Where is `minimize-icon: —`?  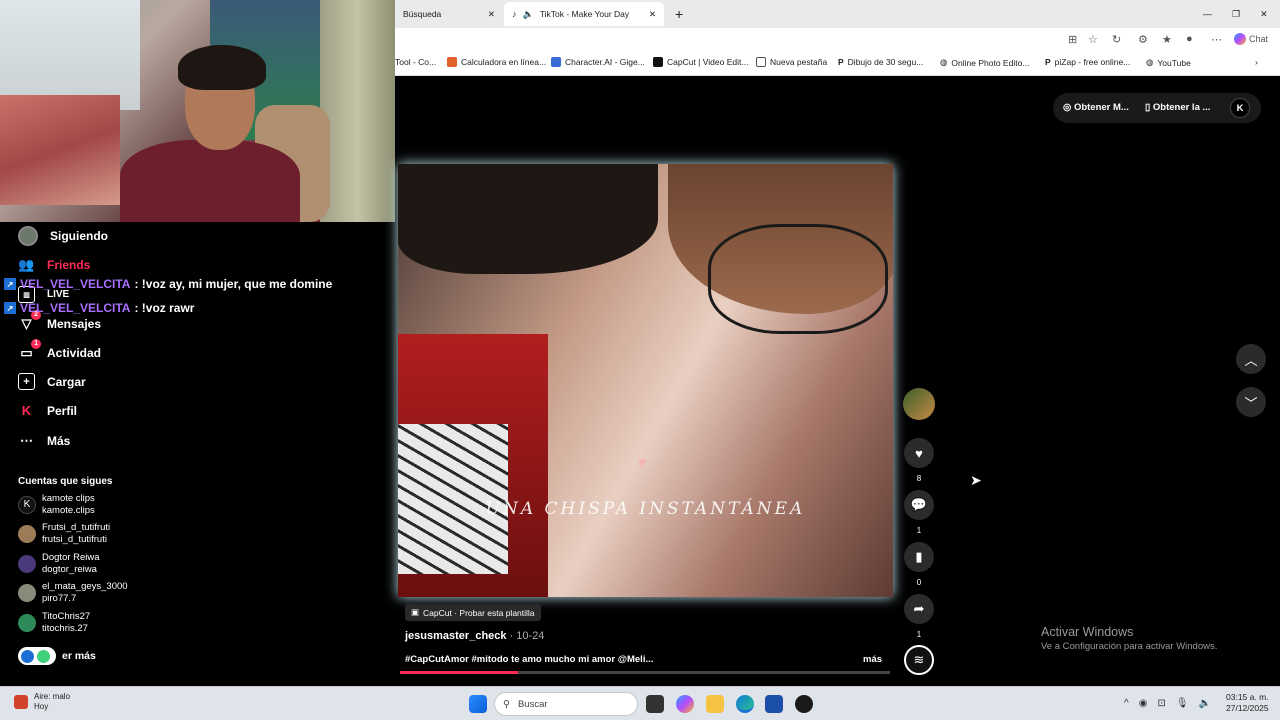 minimize-icon: — is located at coordinates (1207, 14).